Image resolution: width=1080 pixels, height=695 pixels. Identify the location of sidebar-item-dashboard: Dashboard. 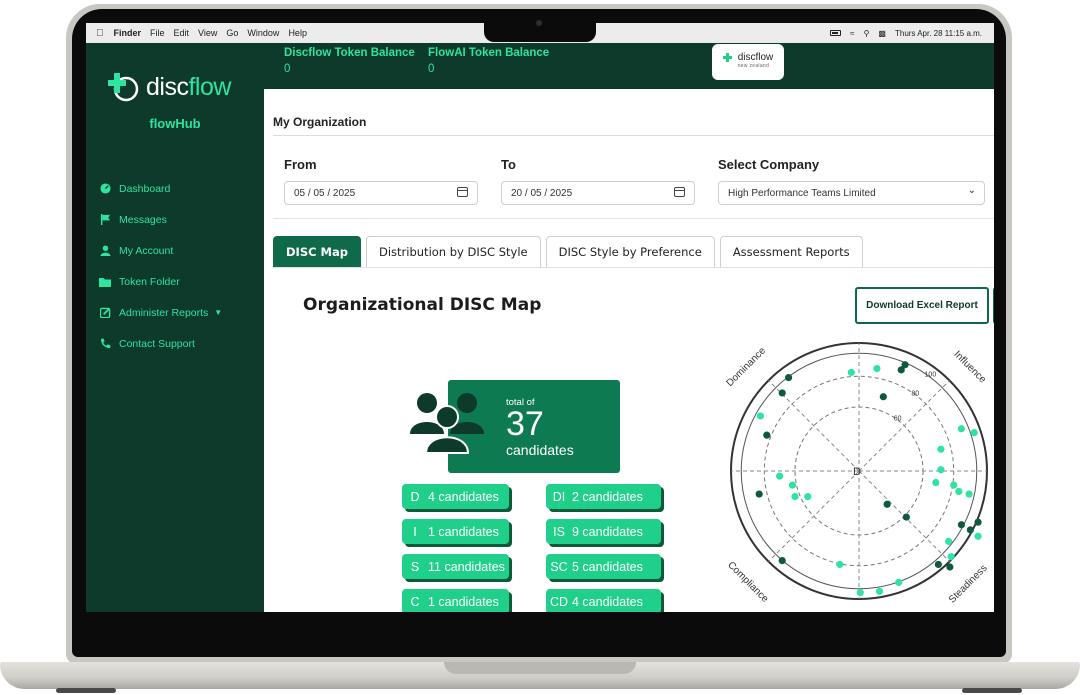
(179, 188).